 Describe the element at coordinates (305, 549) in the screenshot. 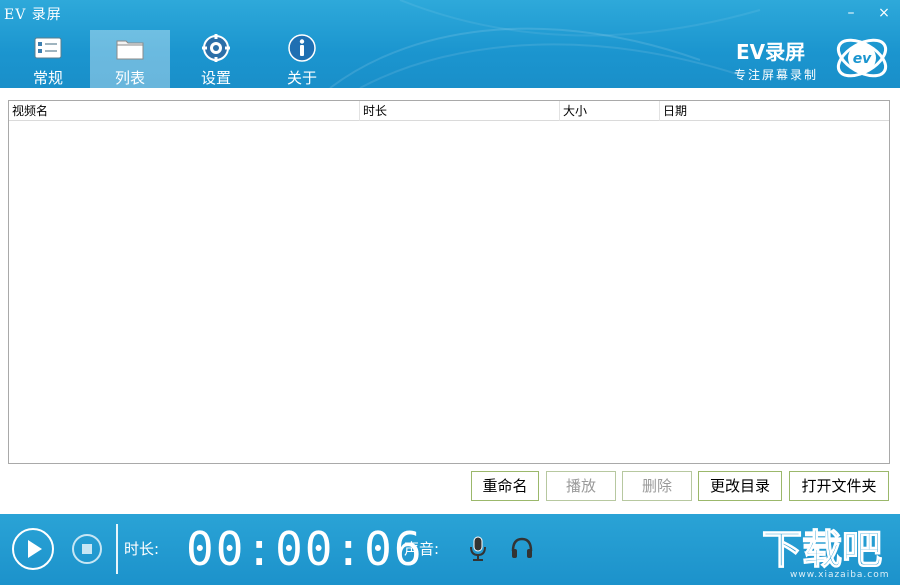

I see `recording-timer: 00:00:06` at that location.